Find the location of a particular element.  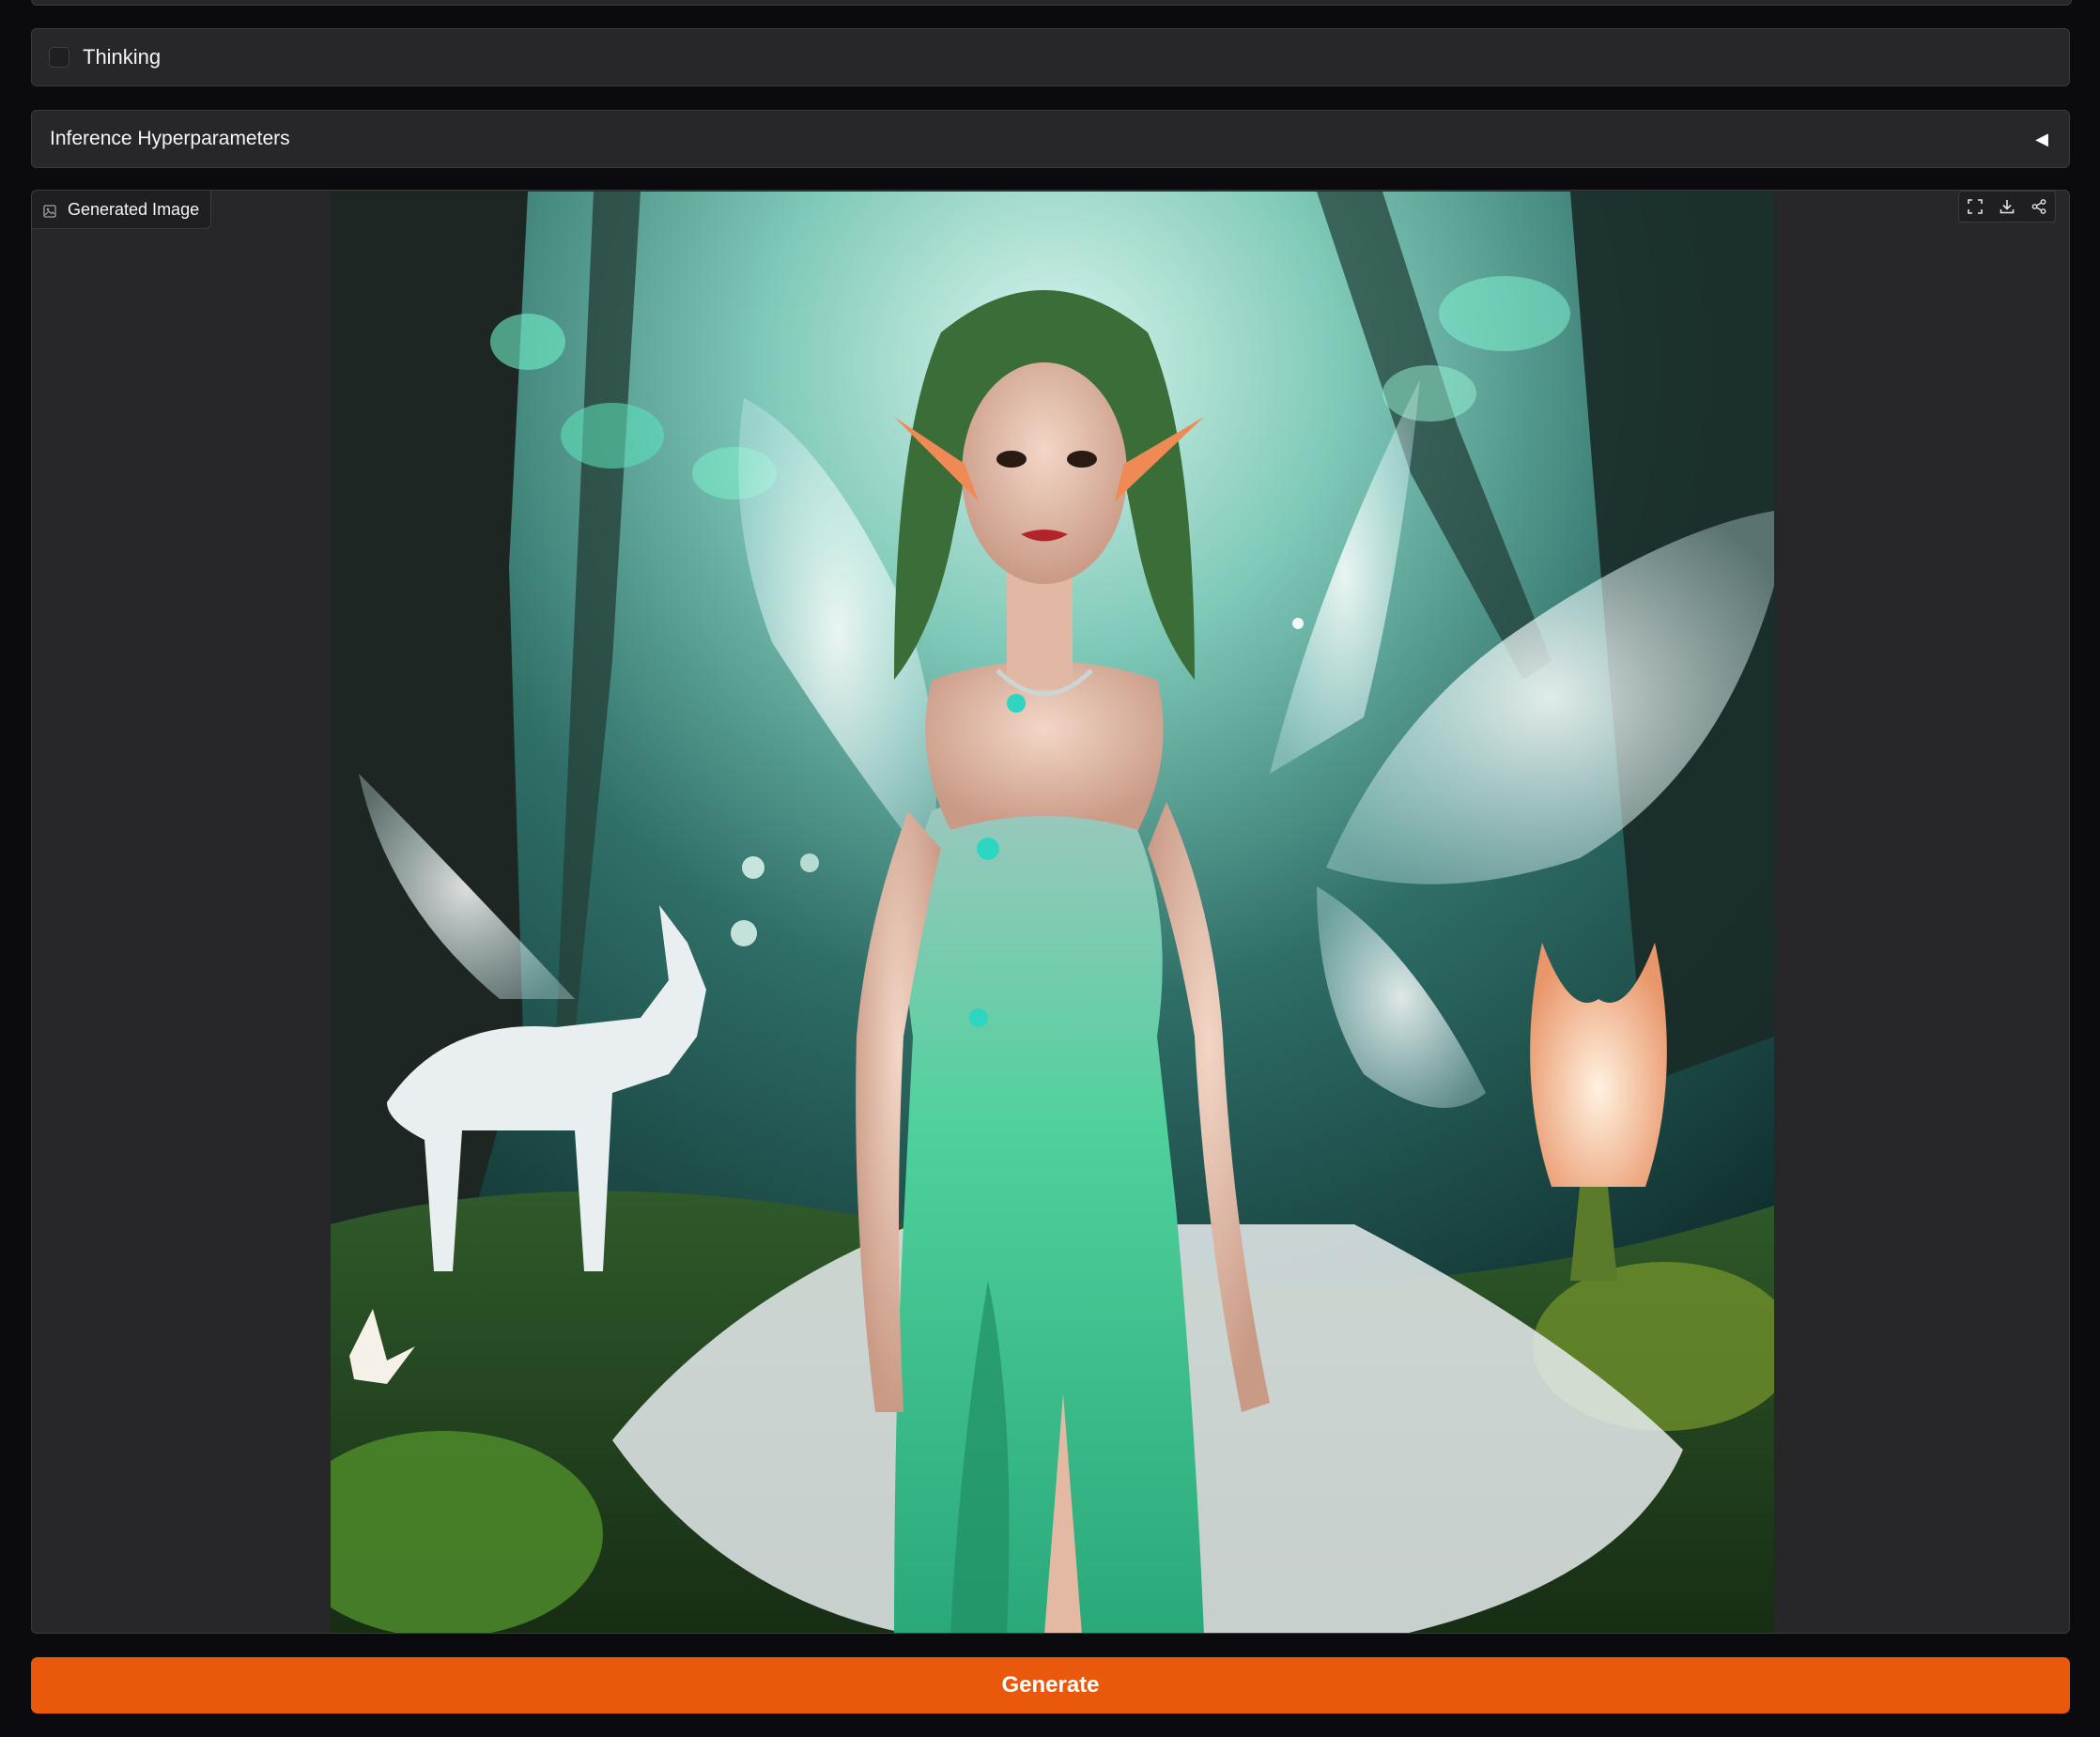

inference-hyperparameters-accordion: Inference Hyperparameters ◀ is located at coordinates (1050, 139).